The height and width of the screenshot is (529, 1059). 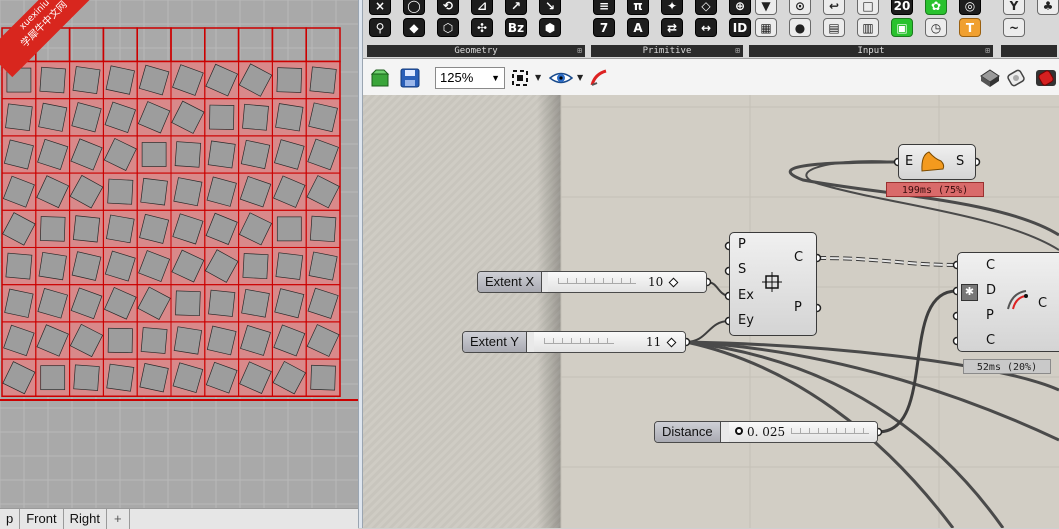 I want to click on ribbon-tool-button: 20, so click(x=902, y=7).